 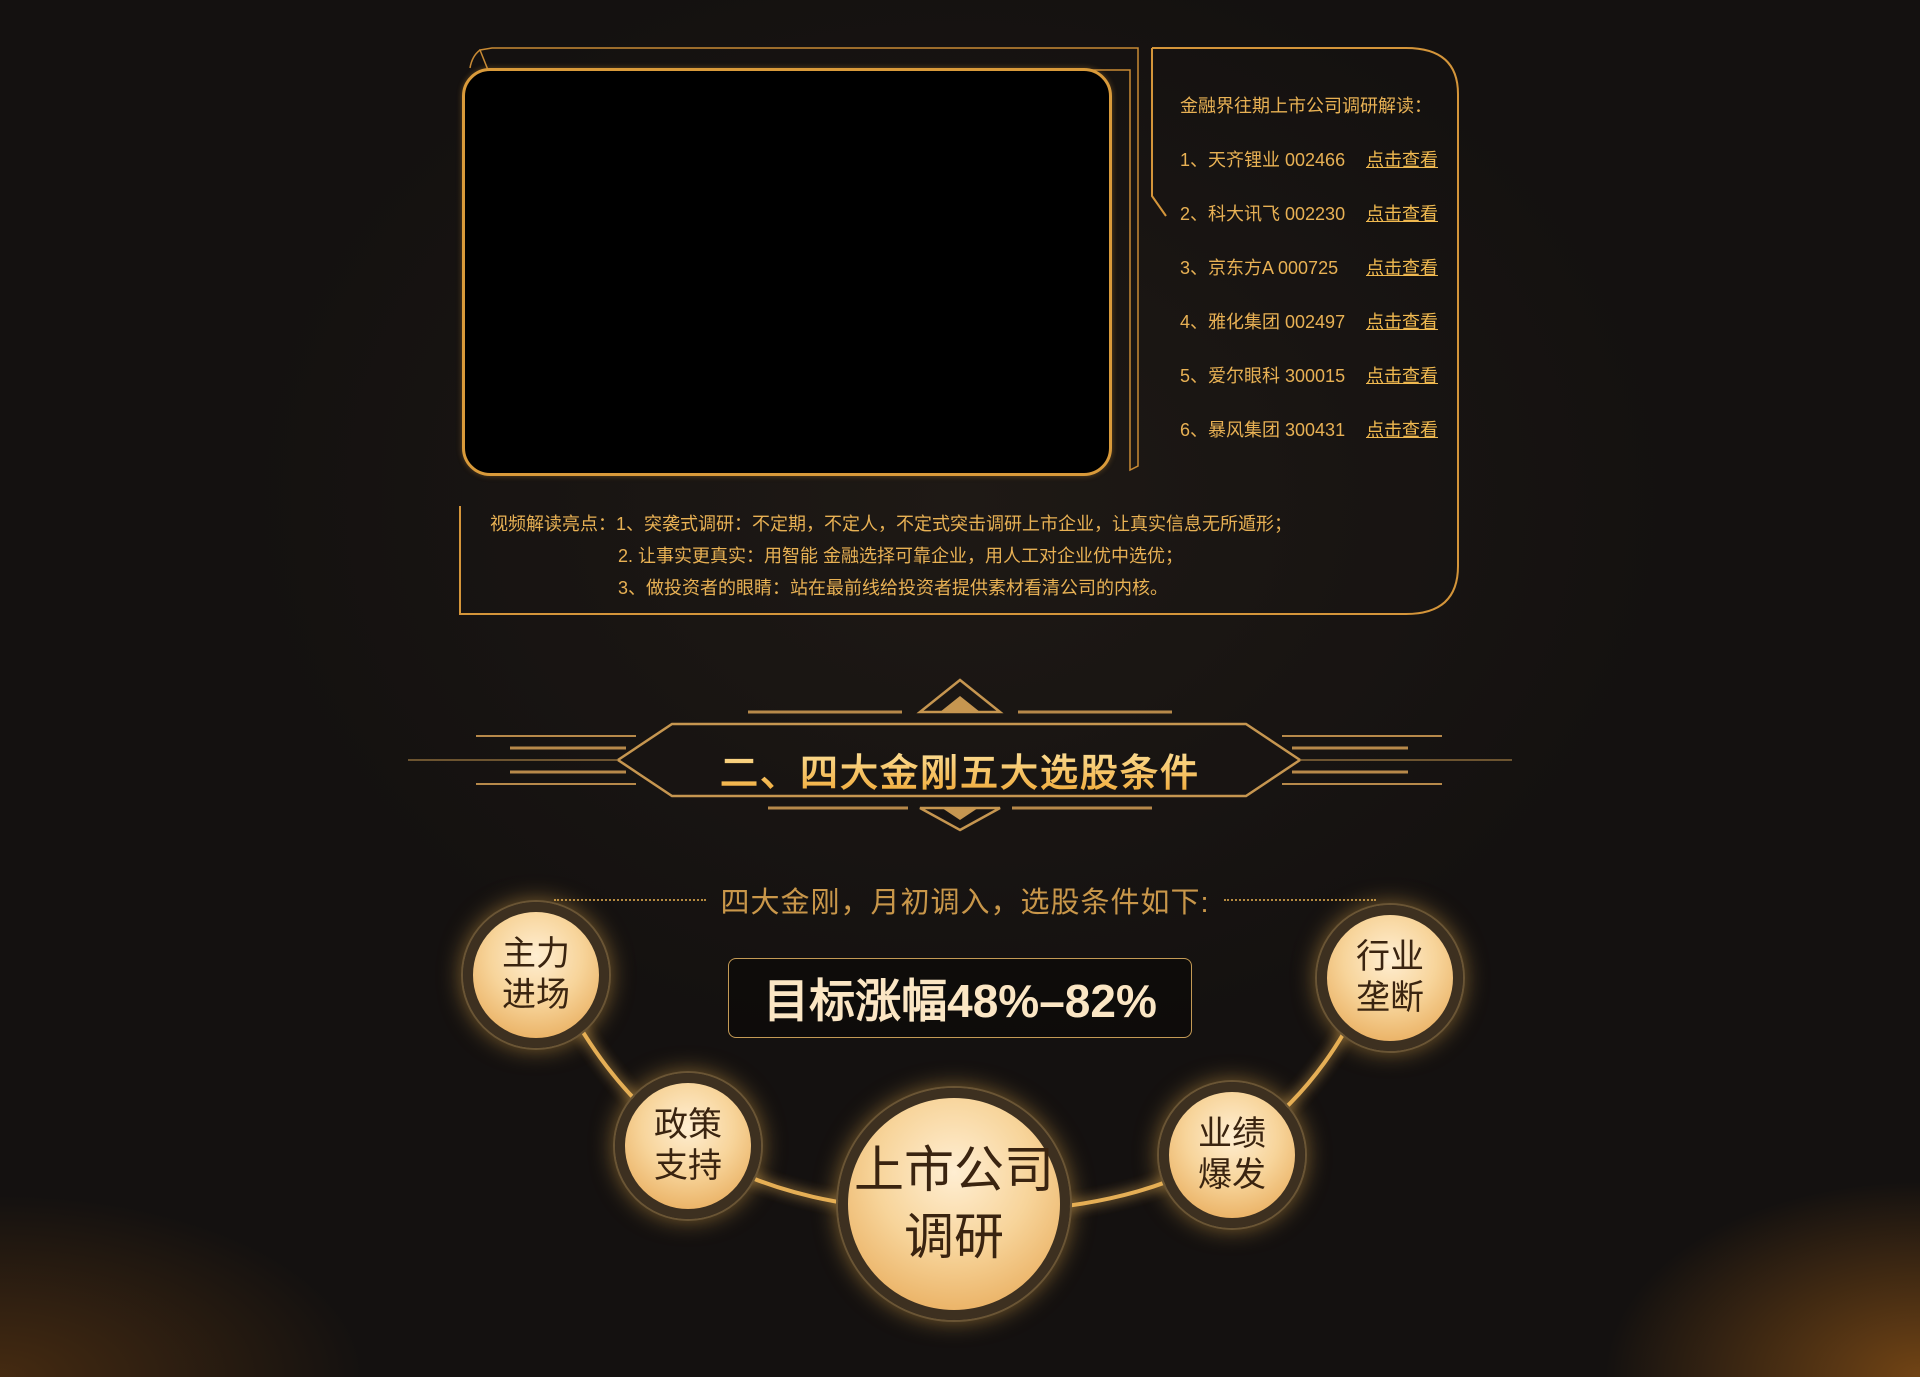 I want to click on list-item: 6、暴风集团 300431 点击查看, so click(x=1309, y=429).